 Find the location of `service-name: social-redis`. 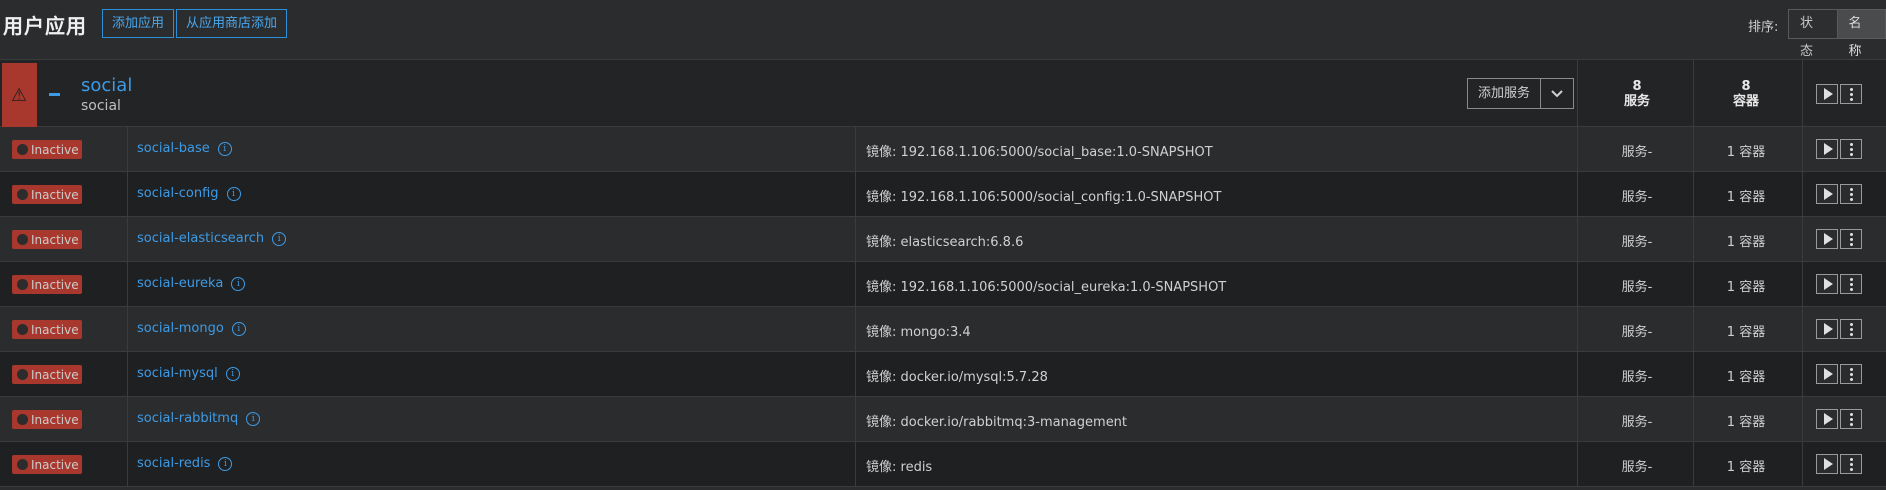

service-name: social-redis is located at coordinates (173, 463).